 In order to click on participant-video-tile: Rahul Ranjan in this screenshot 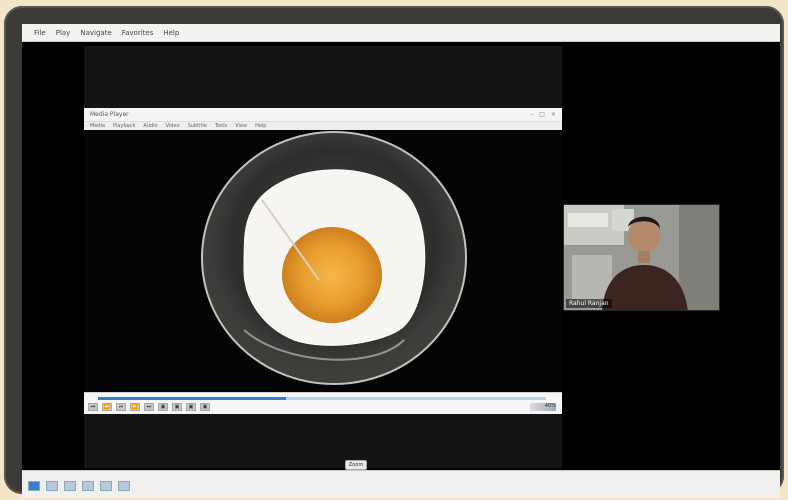, I will do `click(641, 257)`.